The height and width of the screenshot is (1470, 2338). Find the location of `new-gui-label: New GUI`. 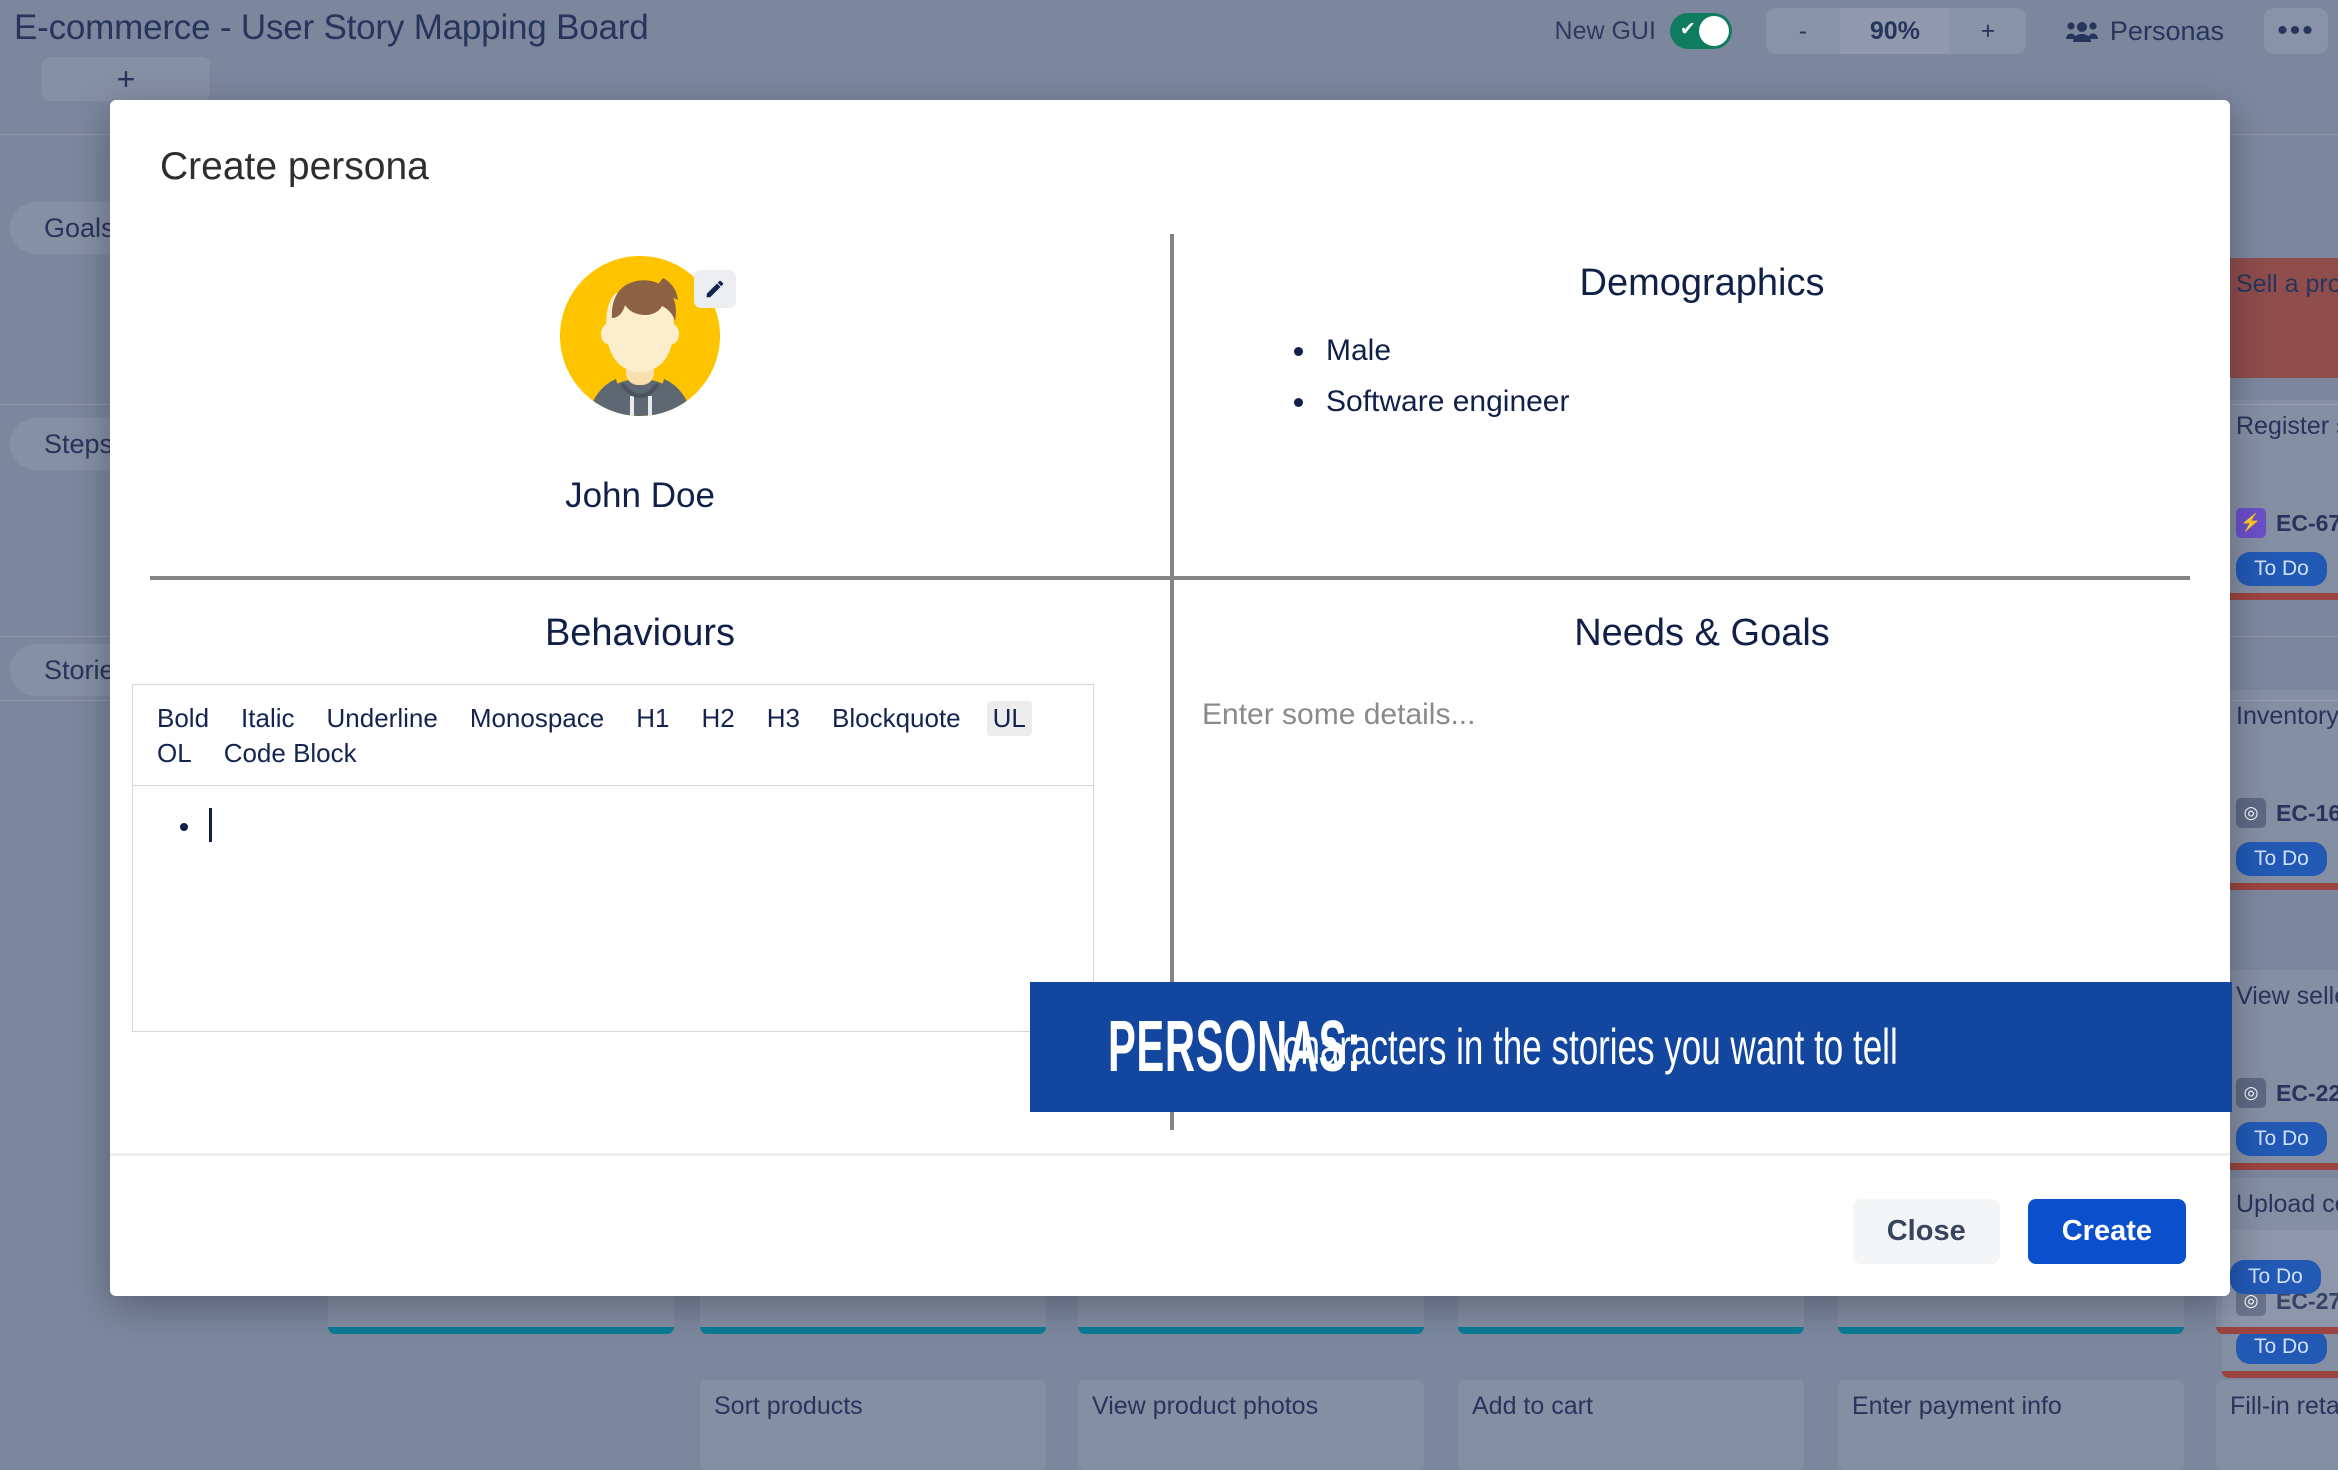

new-gui-label: New GUI is located at coordinates (1605, 31).